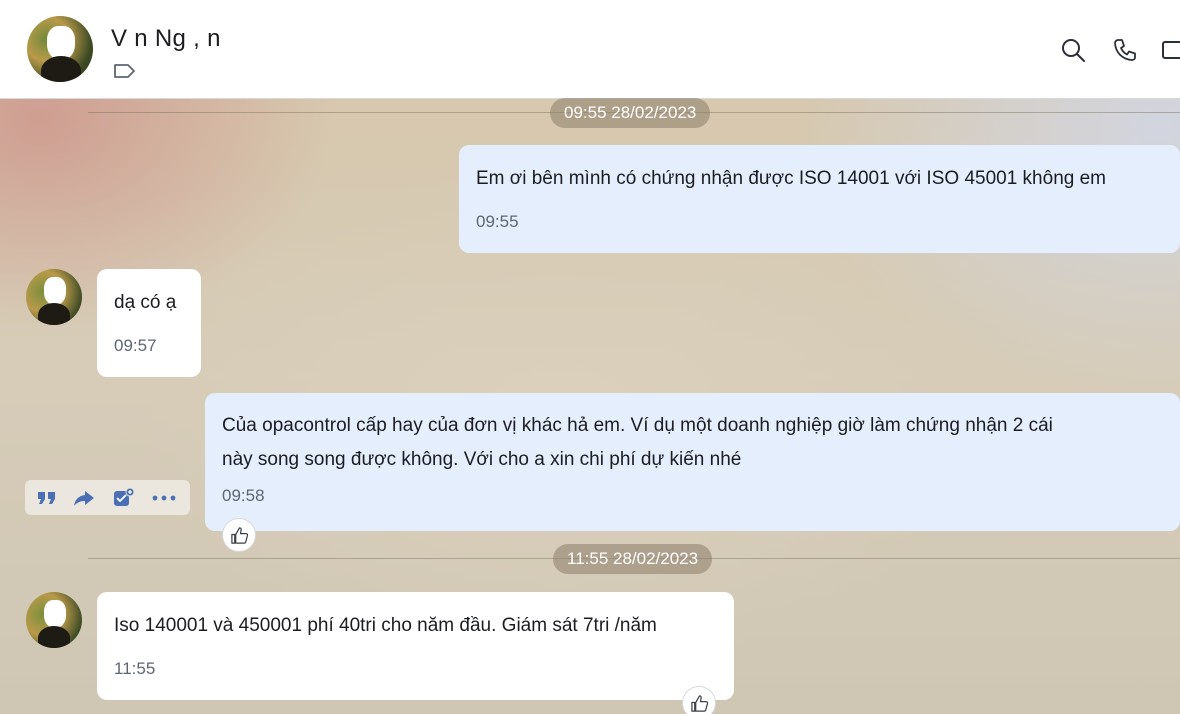  I want to click on search-icon, so click(1073, 50).